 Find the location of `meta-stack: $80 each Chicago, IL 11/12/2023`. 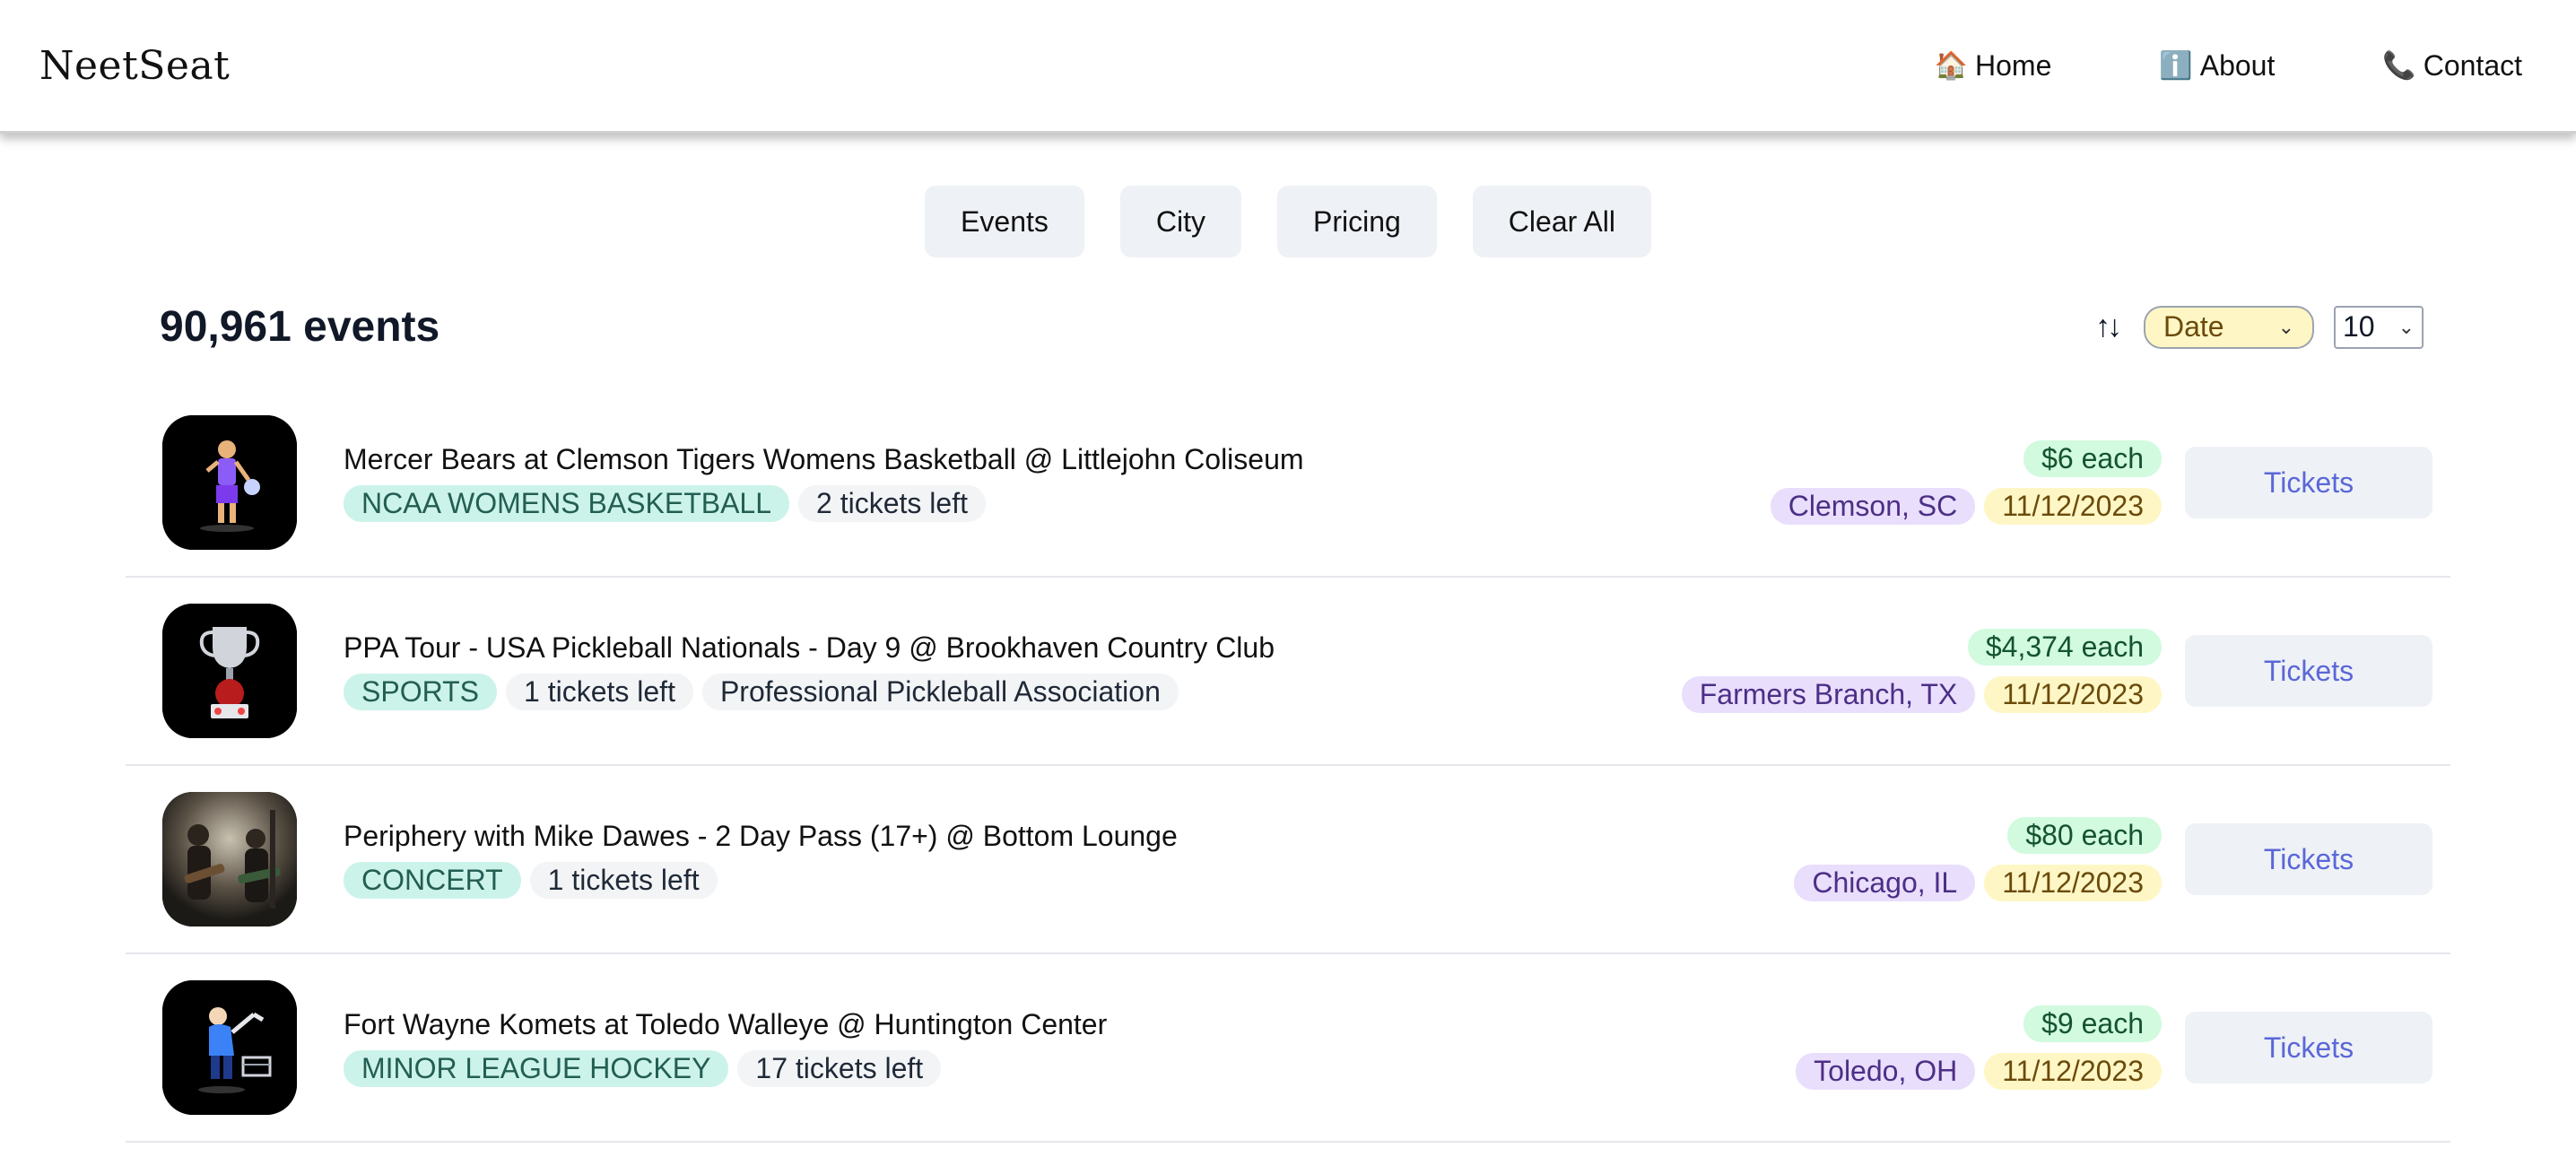

meta-stack: $80 each Chicago, IL 11/12/2023 is located at coordinates (1978, 859).